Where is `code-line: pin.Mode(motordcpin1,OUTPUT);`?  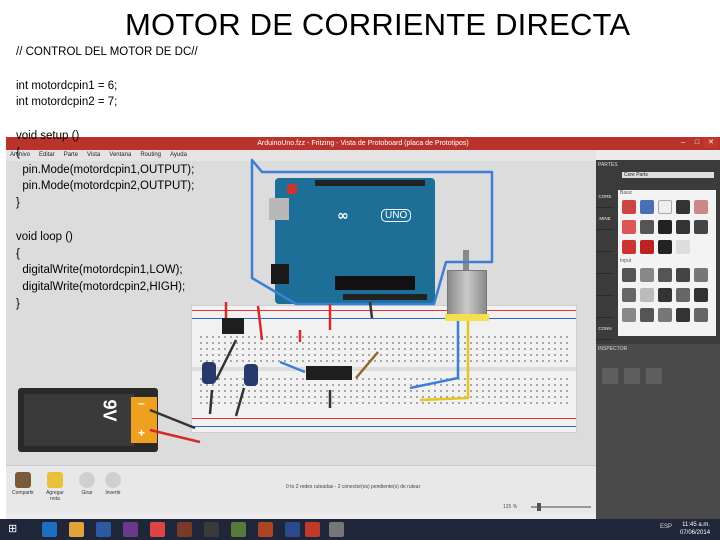 code-line: pin.Mode(motordcpin1,OUTPUT); is located at coordinates (105, 169).